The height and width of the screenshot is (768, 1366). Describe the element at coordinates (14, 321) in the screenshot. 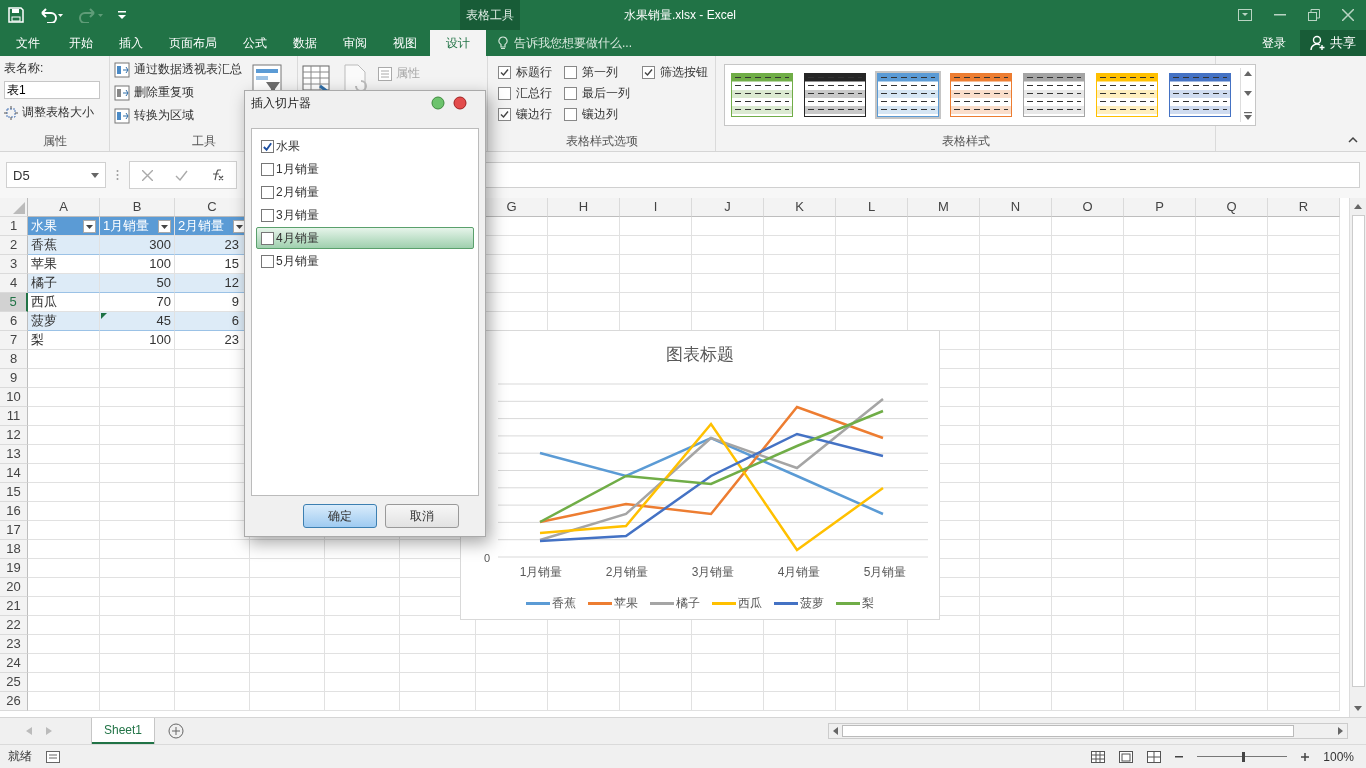

I see `row-header: 6` at that location.